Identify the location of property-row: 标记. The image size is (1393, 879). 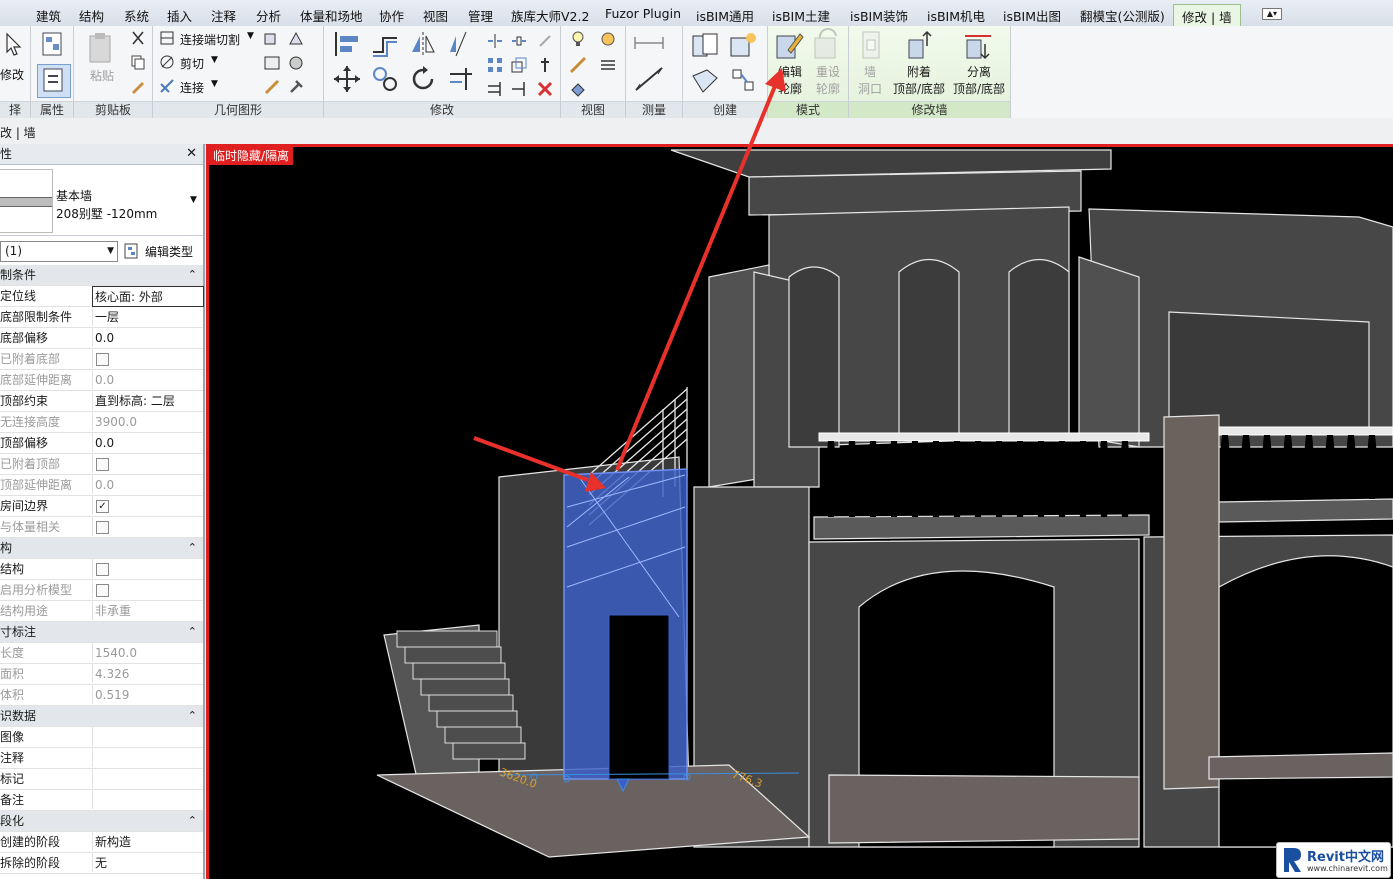
(101, 779).